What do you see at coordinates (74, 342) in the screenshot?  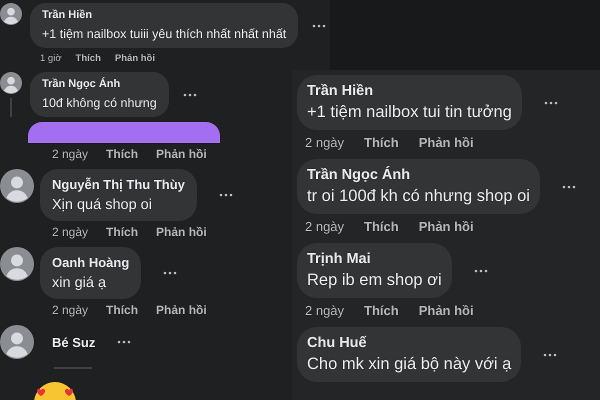 I see `commenter-name: Bé Suz` at bounding box center [74, 342].